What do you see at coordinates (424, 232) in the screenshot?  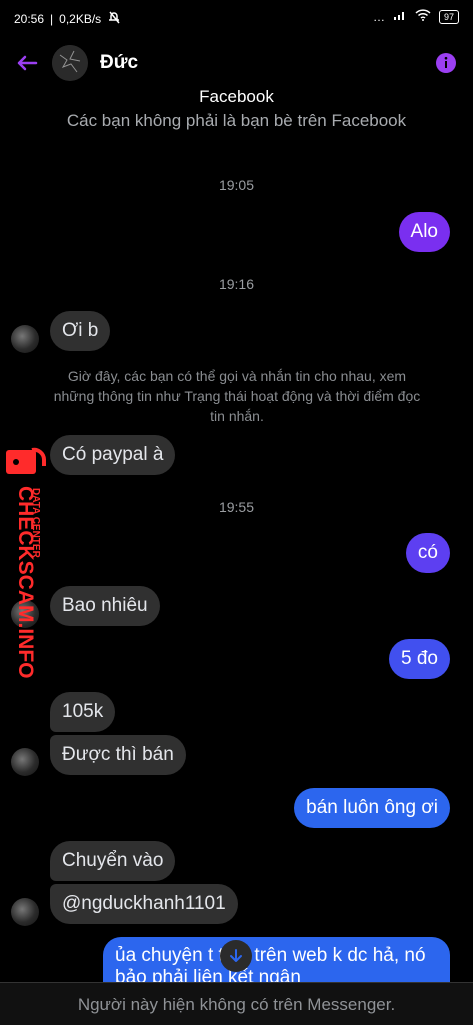 I see `message-bubble: Alo` at bounding box center [424, 232].